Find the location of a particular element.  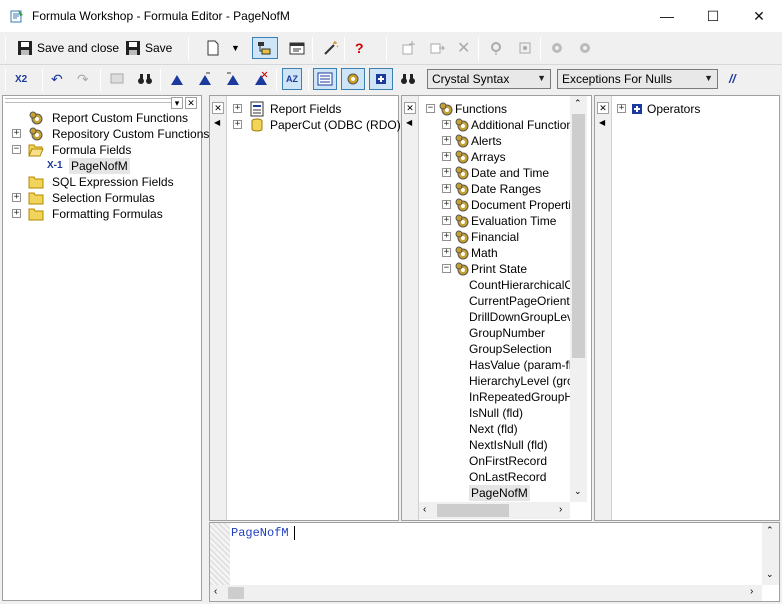

tree-item-label: InRepeatedGroupHe is located at coordinates (524, 397).